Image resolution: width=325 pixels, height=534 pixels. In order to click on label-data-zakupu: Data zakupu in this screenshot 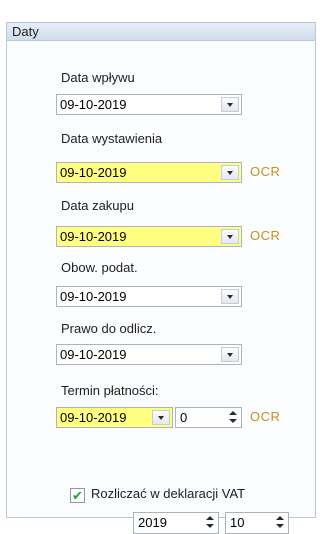, I will do `click(97, 205)`.